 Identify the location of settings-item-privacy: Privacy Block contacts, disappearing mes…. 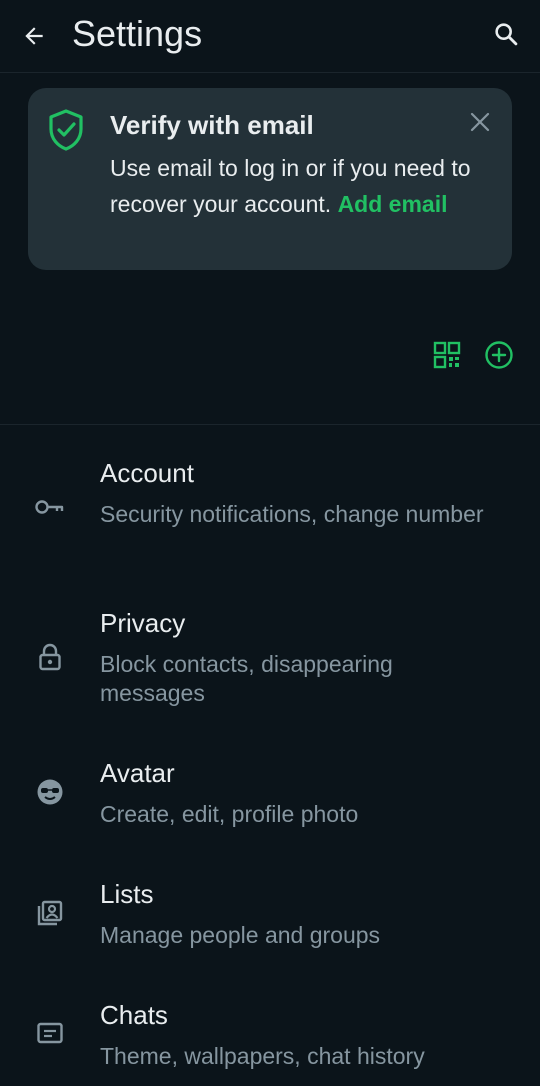
(270, 663).